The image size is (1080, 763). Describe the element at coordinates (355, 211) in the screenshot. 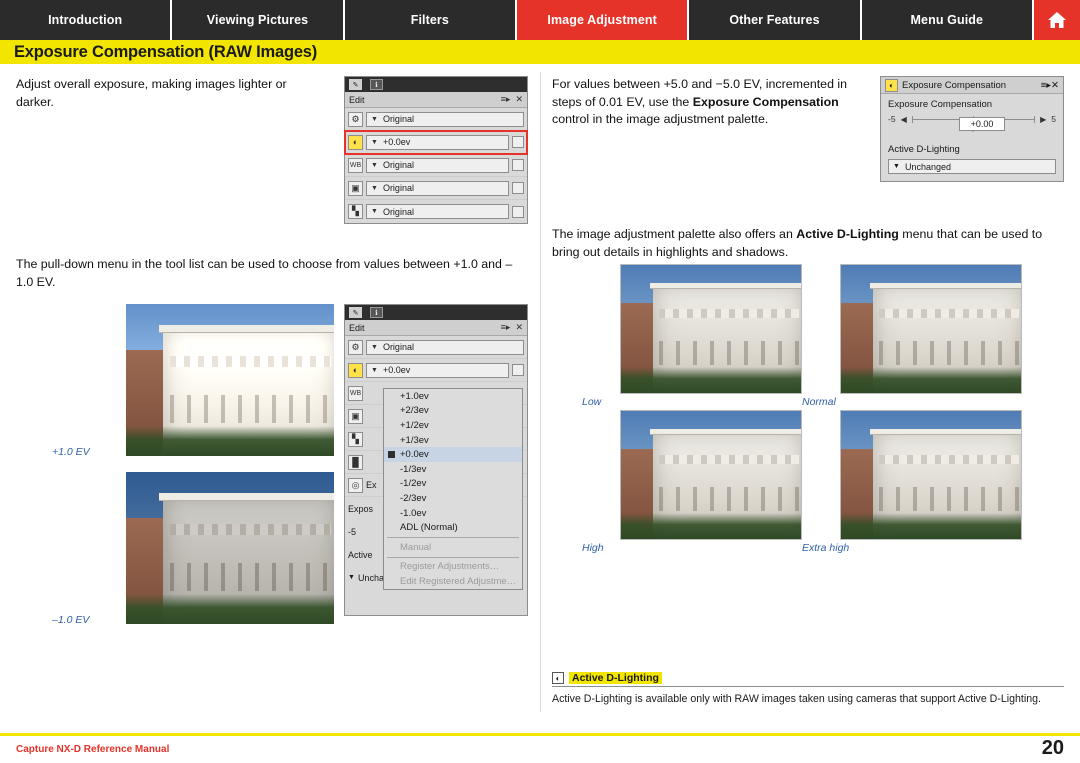

I see `levels-icon: ▚` at that location.